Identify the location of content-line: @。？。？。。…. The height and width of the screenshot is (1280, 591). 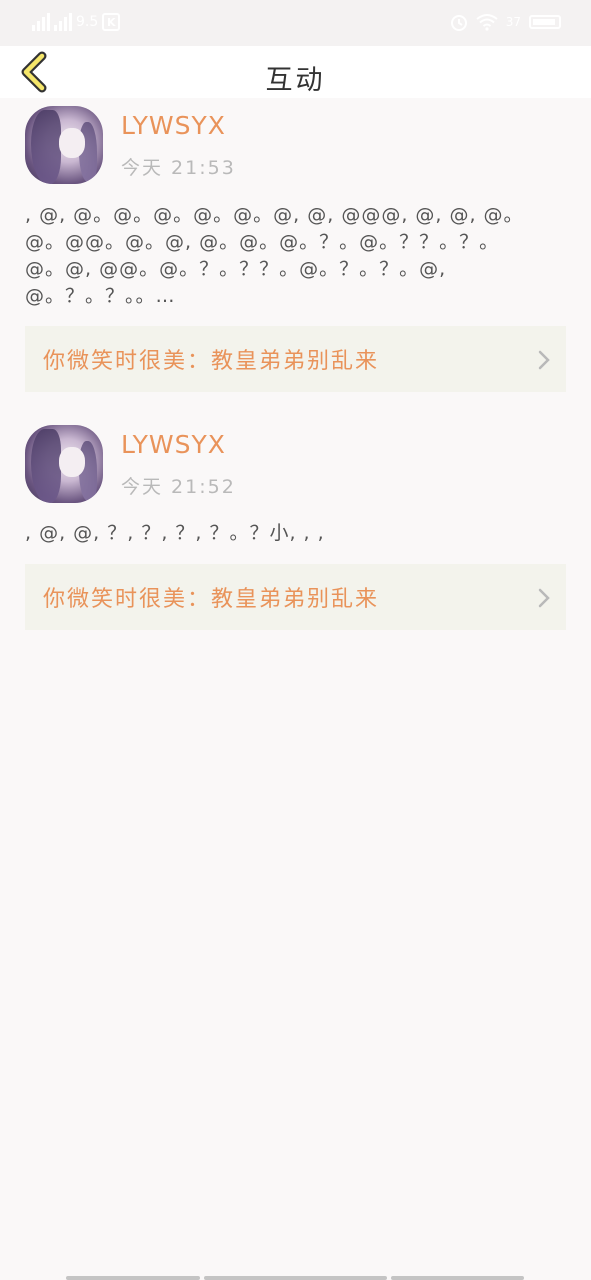
(100, 296).